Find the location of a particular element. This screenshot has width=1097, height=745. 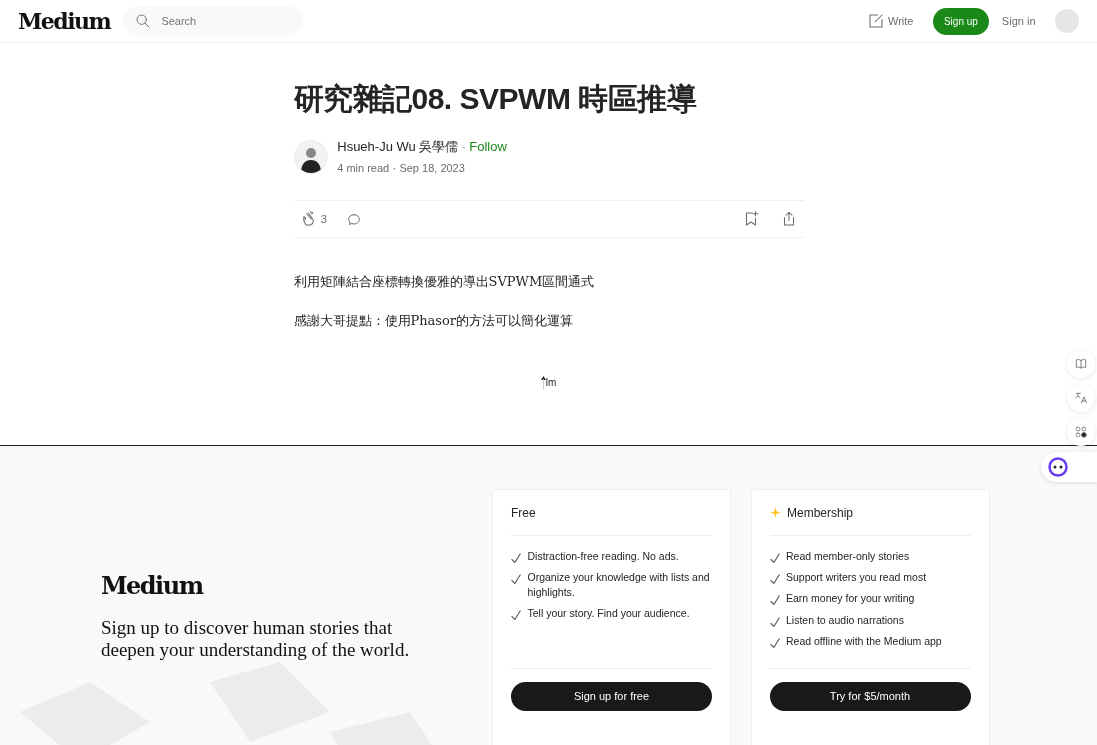

sign-up-free-button: Sign up for free is located at coordinates (611, 696).